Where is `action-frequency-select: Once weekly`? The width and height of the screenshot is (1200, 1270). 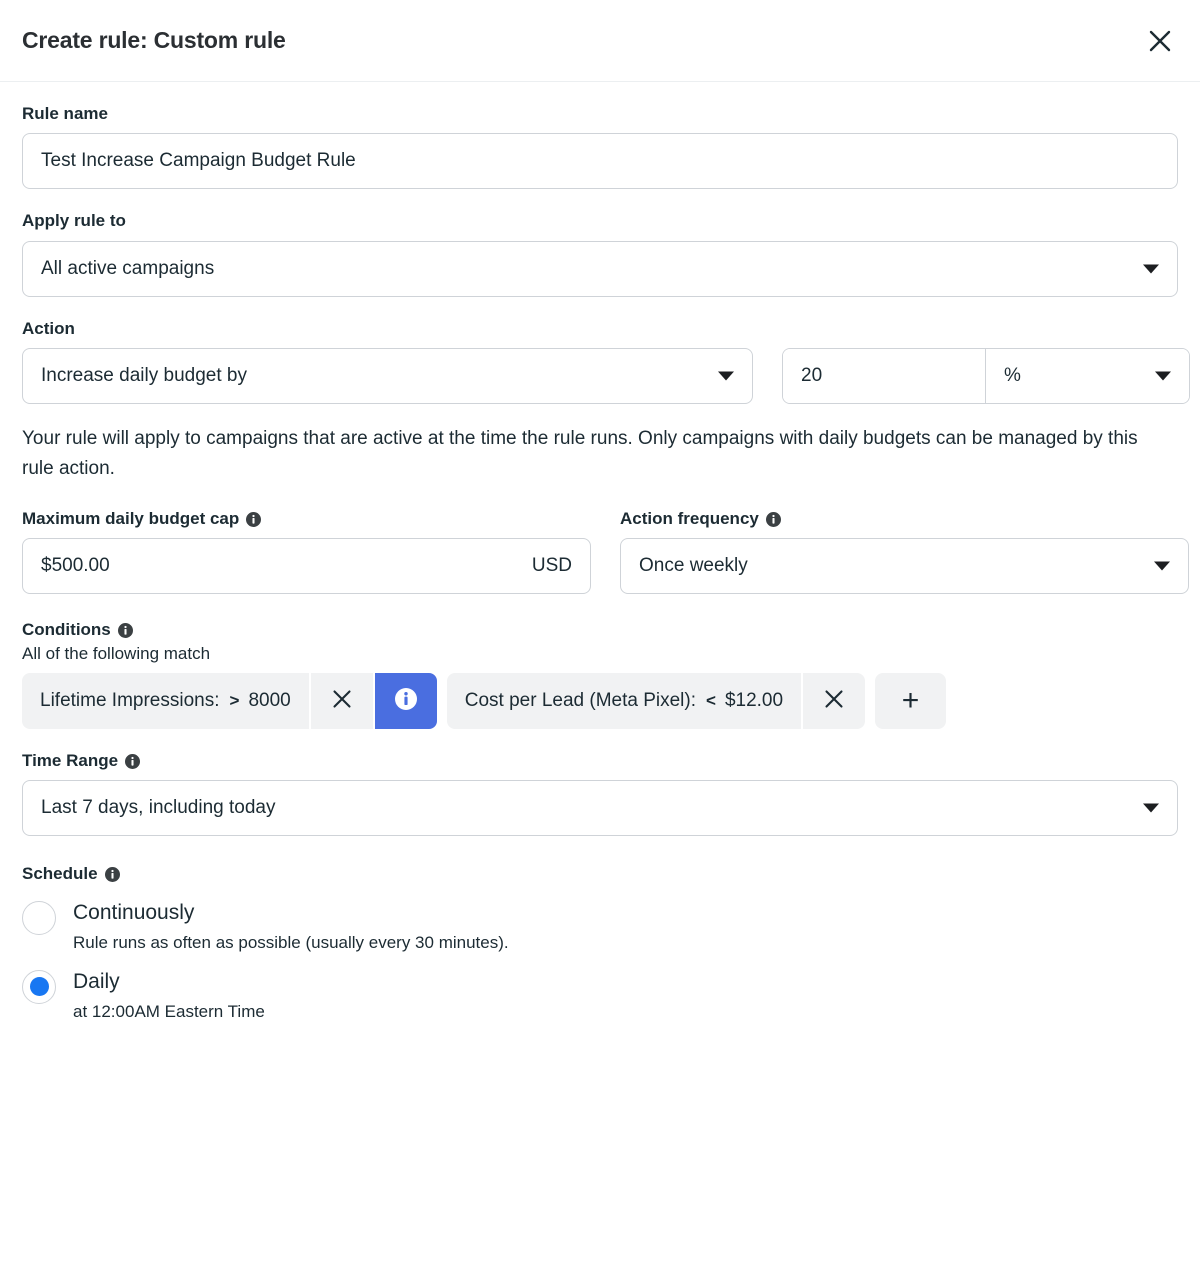 action-frequency-select: Once weekly is located at coordinates (904, 566).